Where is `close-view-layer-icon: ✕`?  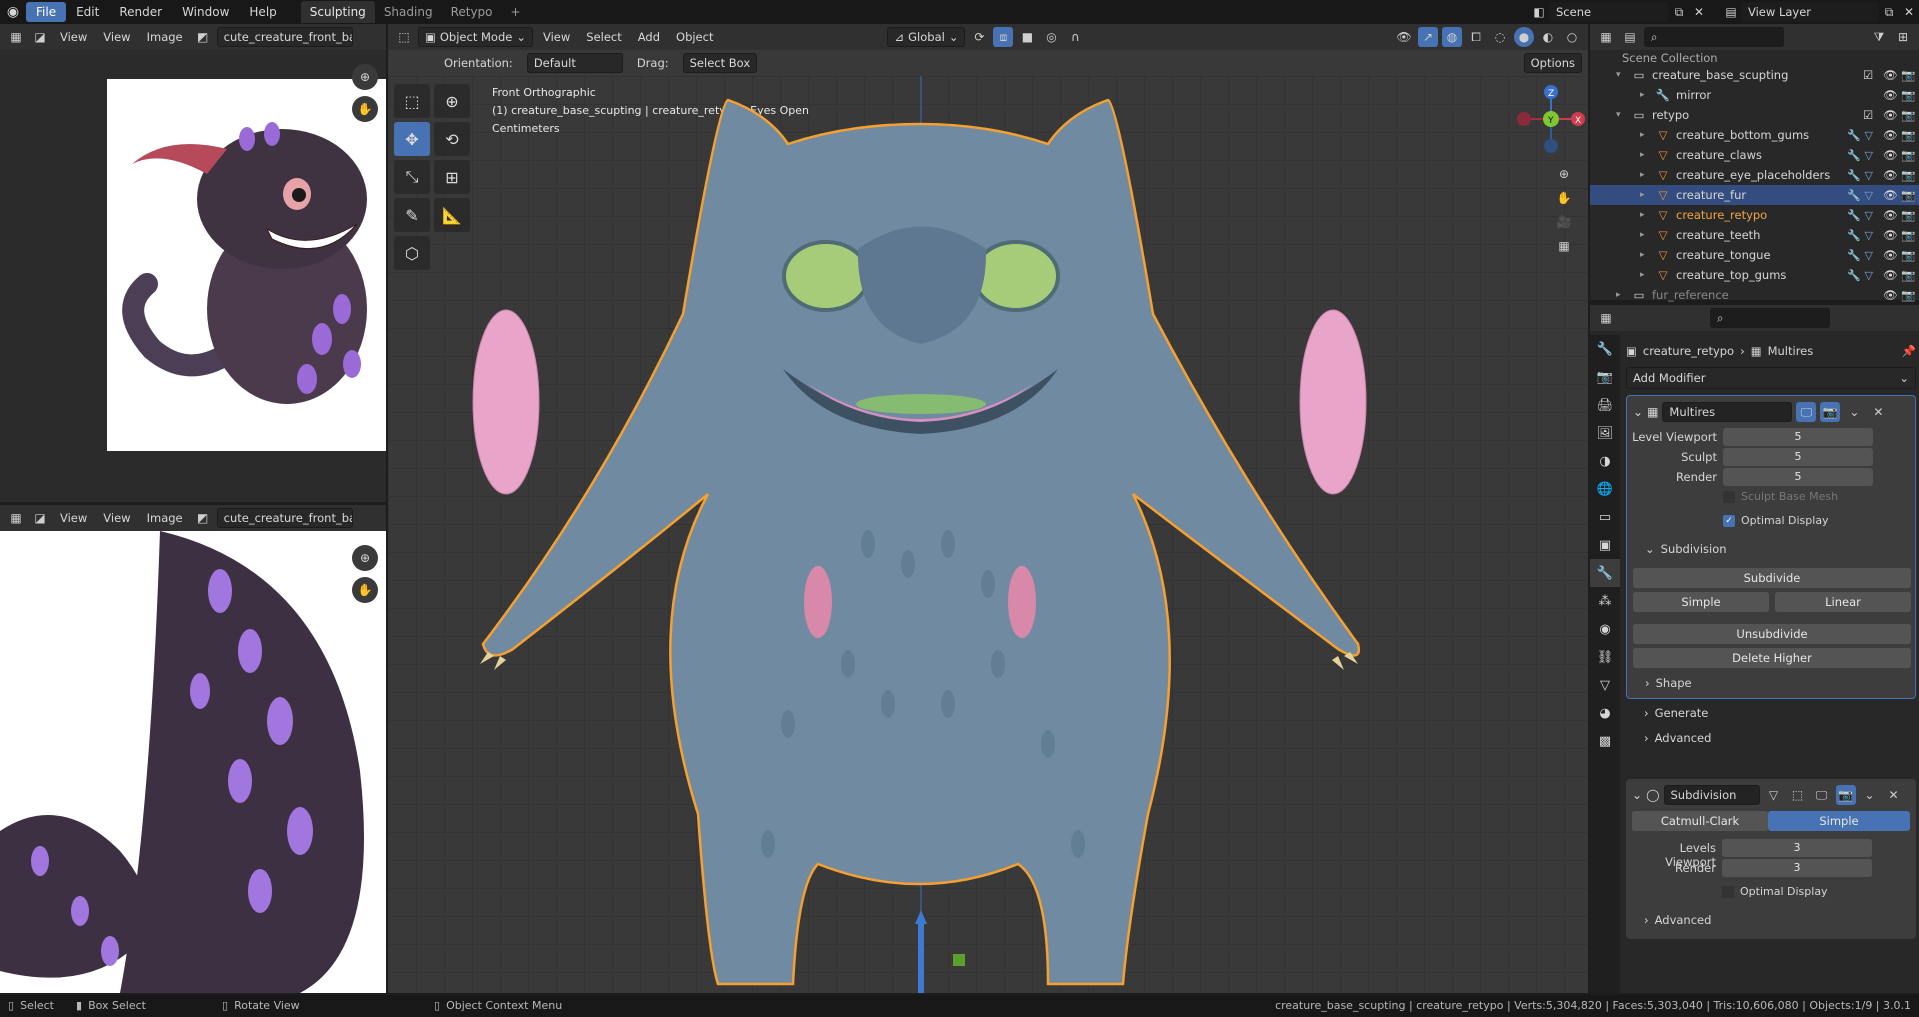 close-view-layer-icon: ✕ is located at coordinates (1909, 12).